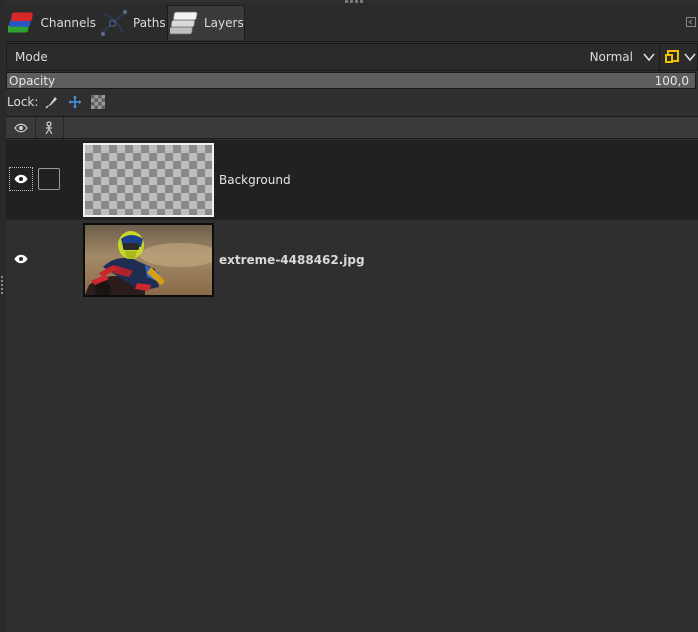 Image resolution: width=698 pixels, height=632 pixels. I want to click on motocross-photo-image, so click(148, 260).